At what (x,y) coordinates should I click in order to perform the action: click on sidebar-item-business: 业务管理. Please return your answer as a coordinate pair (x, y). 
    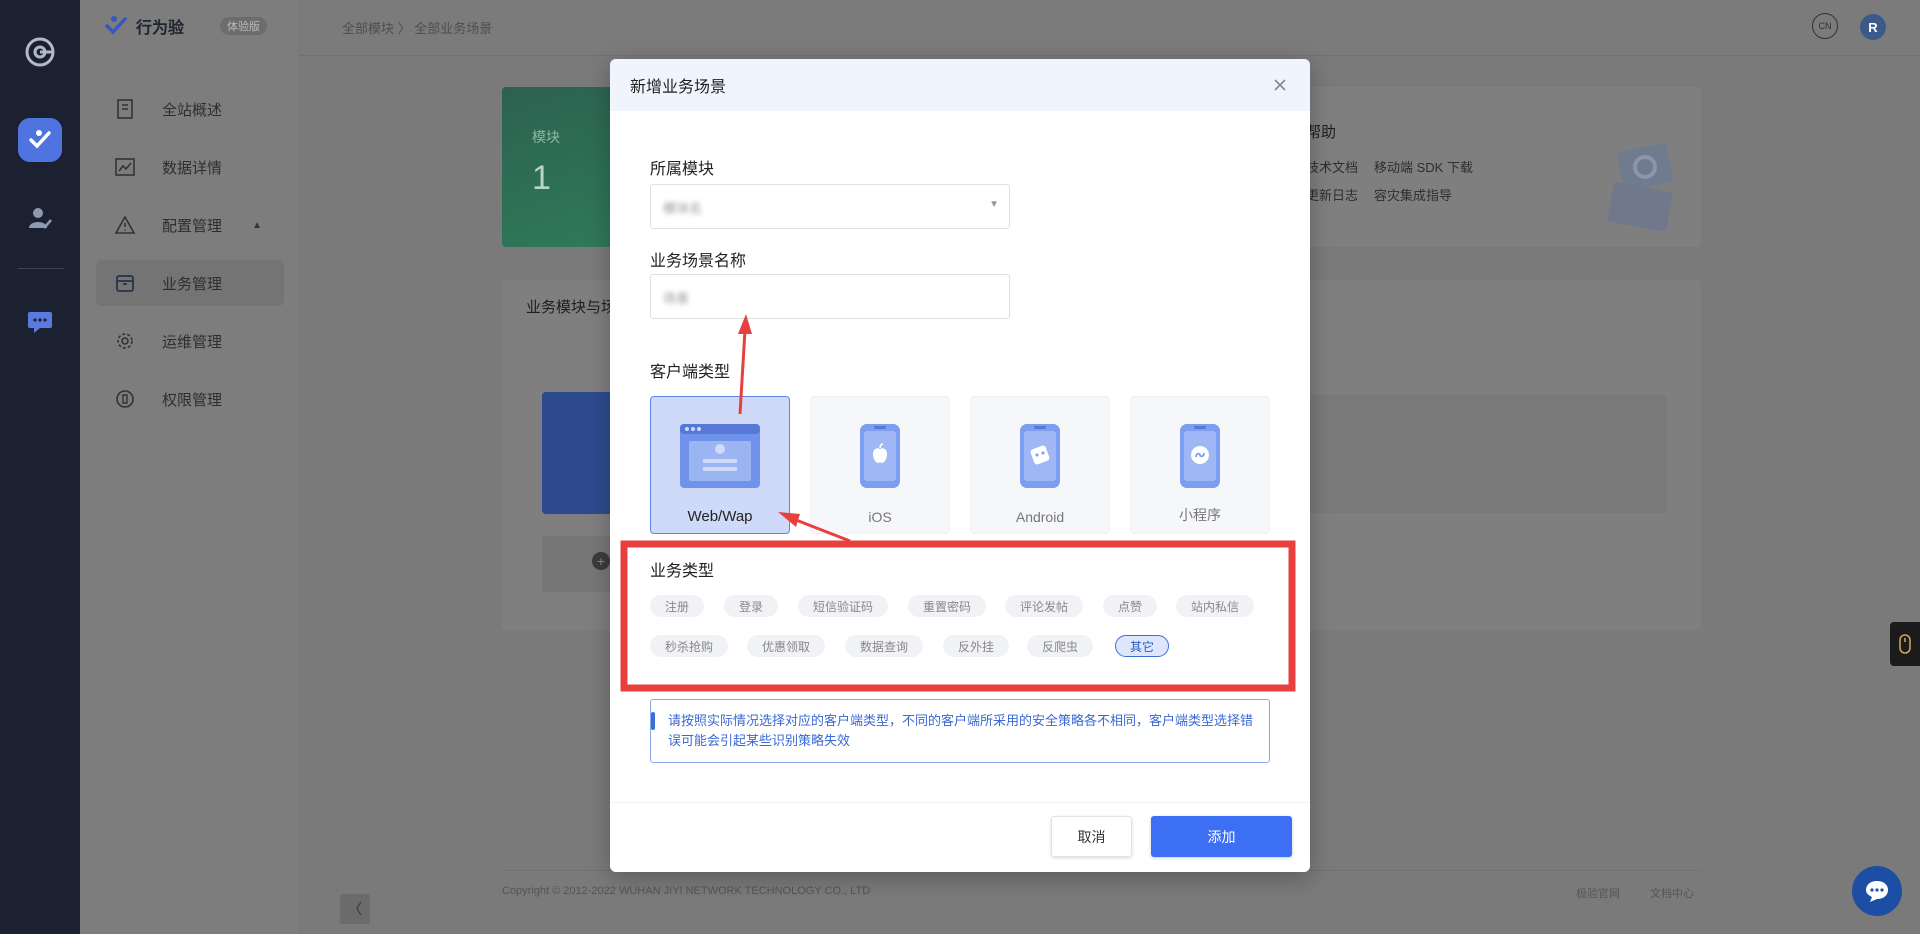
    Looking at the image, I should click on (190, 283).